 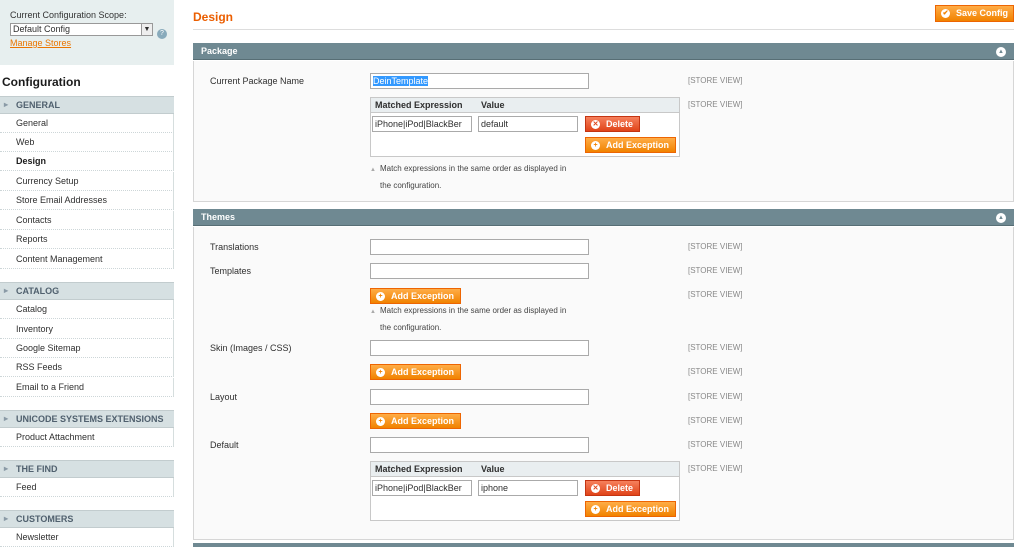 I want to click on group-general: GENERAL, so click(x=87, y=105).